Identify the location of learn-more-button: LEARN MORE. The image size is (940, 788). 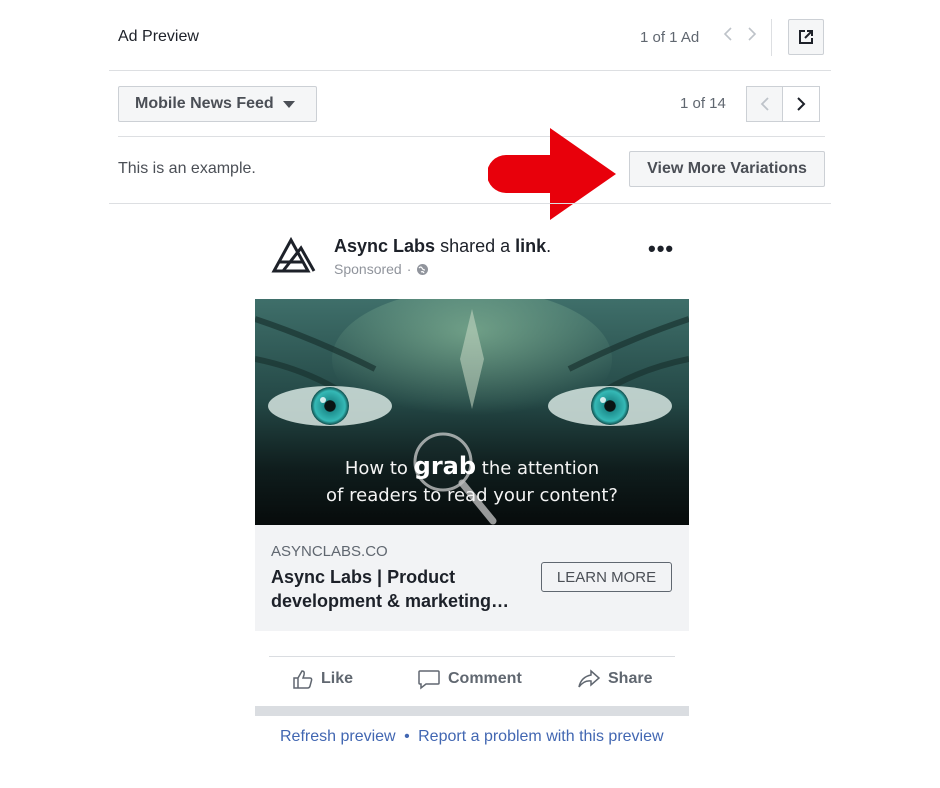
(606, 577).